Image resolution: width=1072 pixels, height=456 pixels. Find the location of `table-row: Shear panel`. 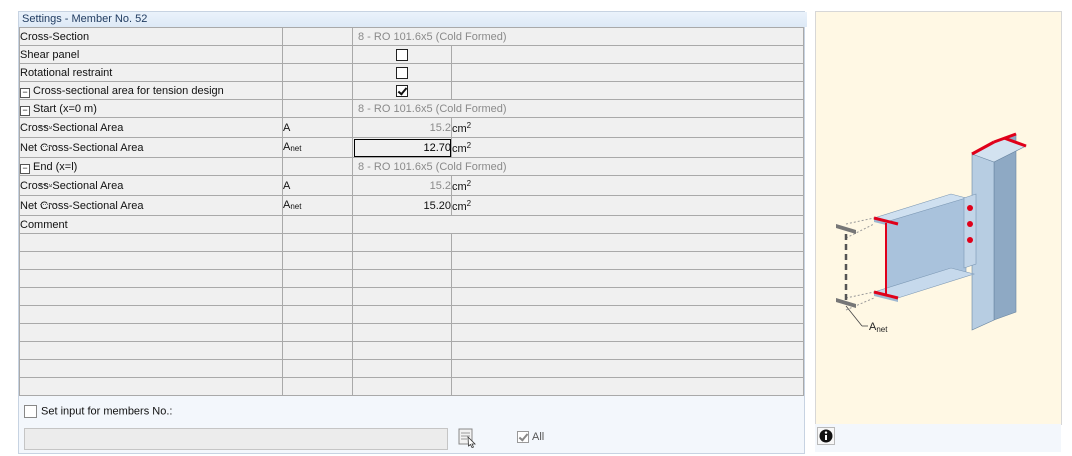

table-row: Shear panel is located at coordinates (411, 54).